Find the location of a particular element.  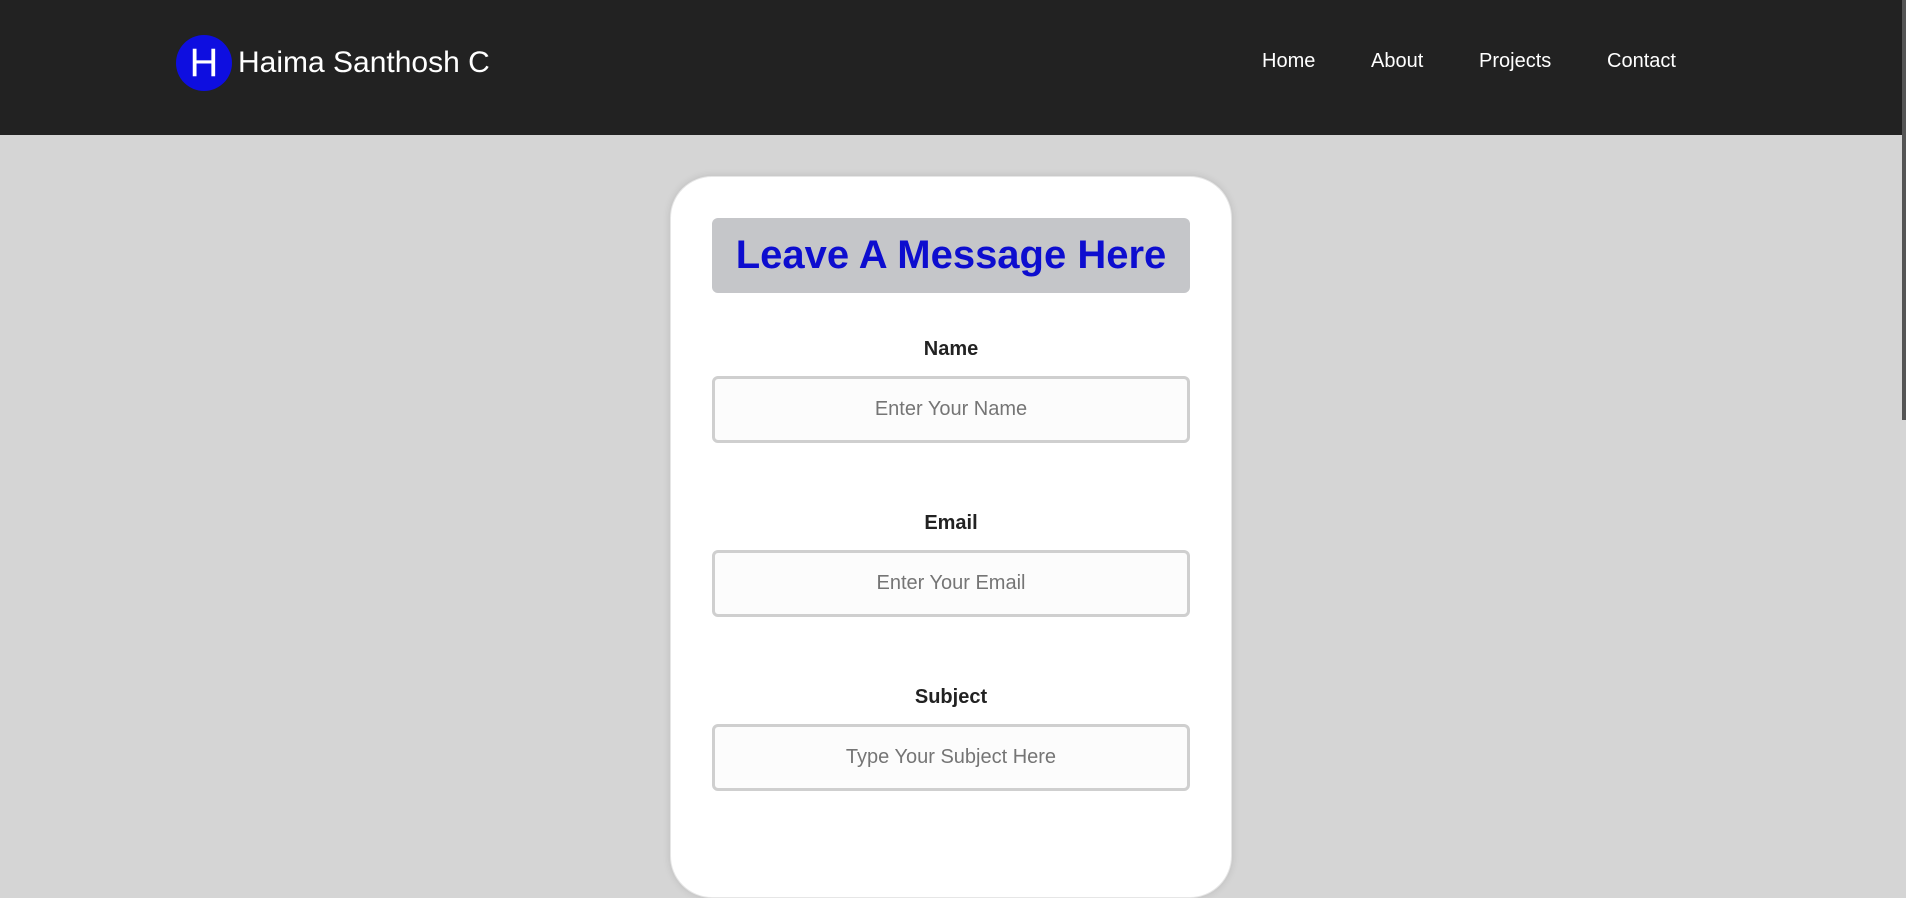

name-input is located at coordinates (951, 409).